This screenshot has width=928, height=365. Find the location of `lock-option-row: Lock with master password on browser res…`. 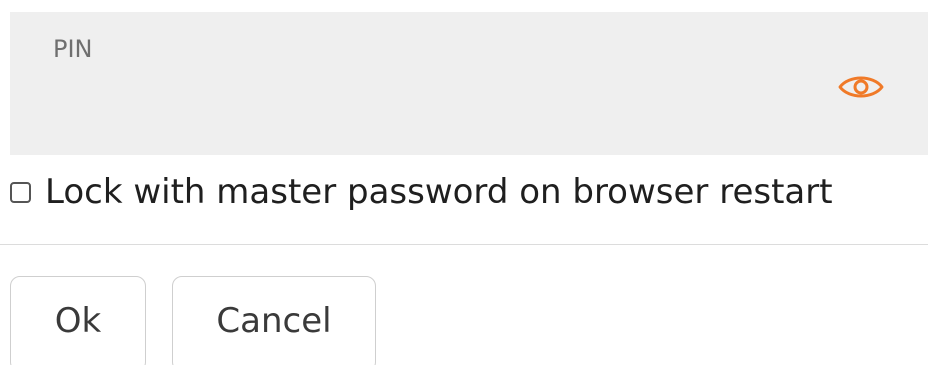

lock-option-row: Lock with master password on browser res… is located at coordinates (421, 192).